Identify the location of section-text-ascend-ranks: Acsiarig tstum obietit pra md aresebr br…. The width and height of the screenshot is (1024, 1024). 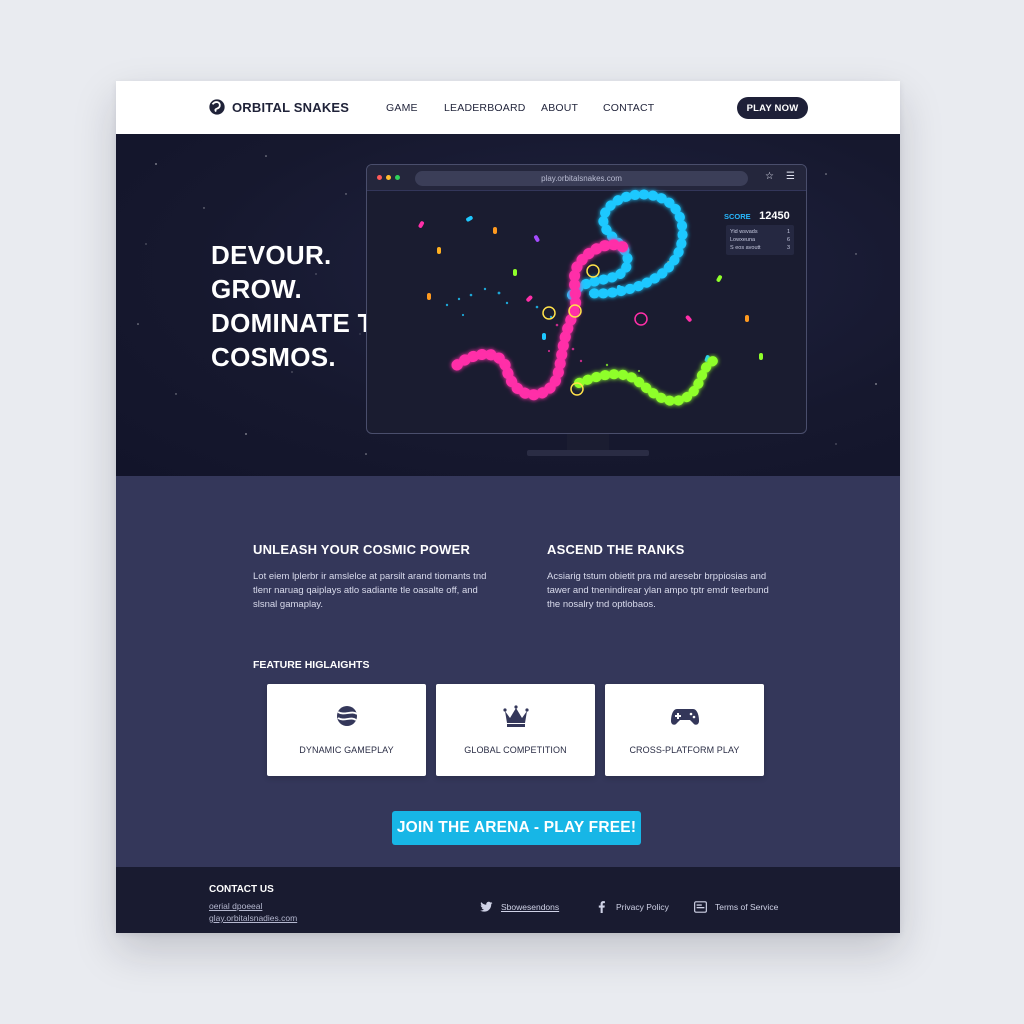
(658, 590).